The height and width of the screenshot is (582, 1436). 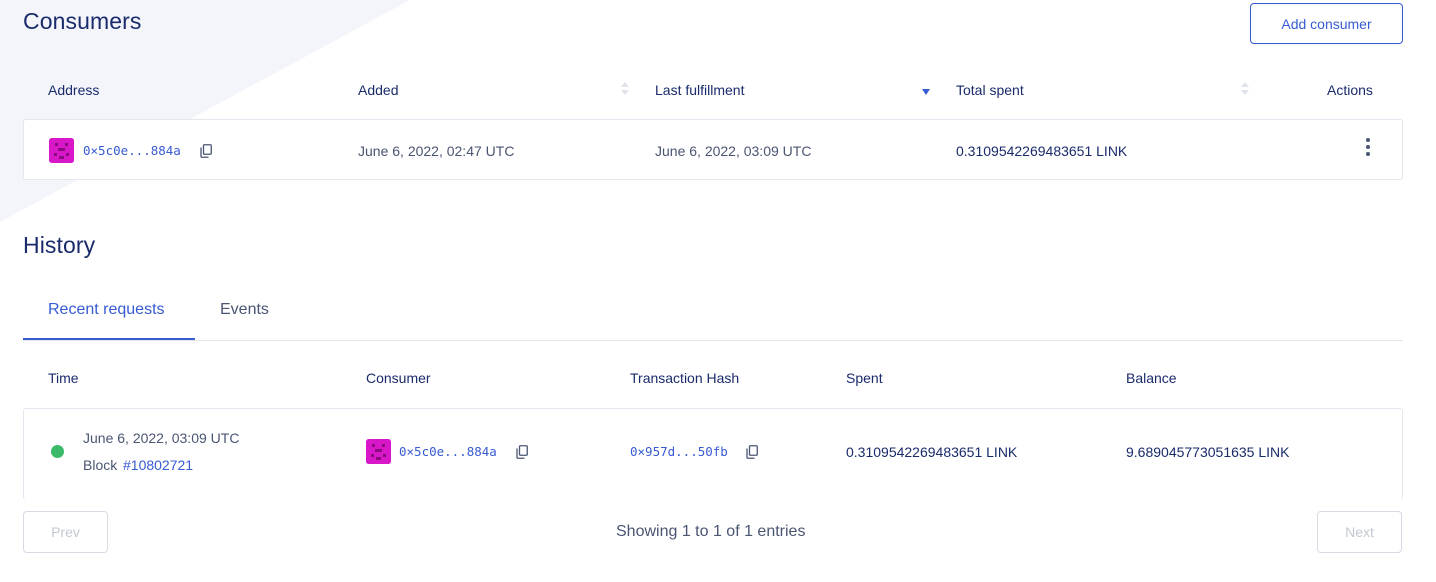 I want to click on sort-total-spent-icon, so click(x=1245, y=89).